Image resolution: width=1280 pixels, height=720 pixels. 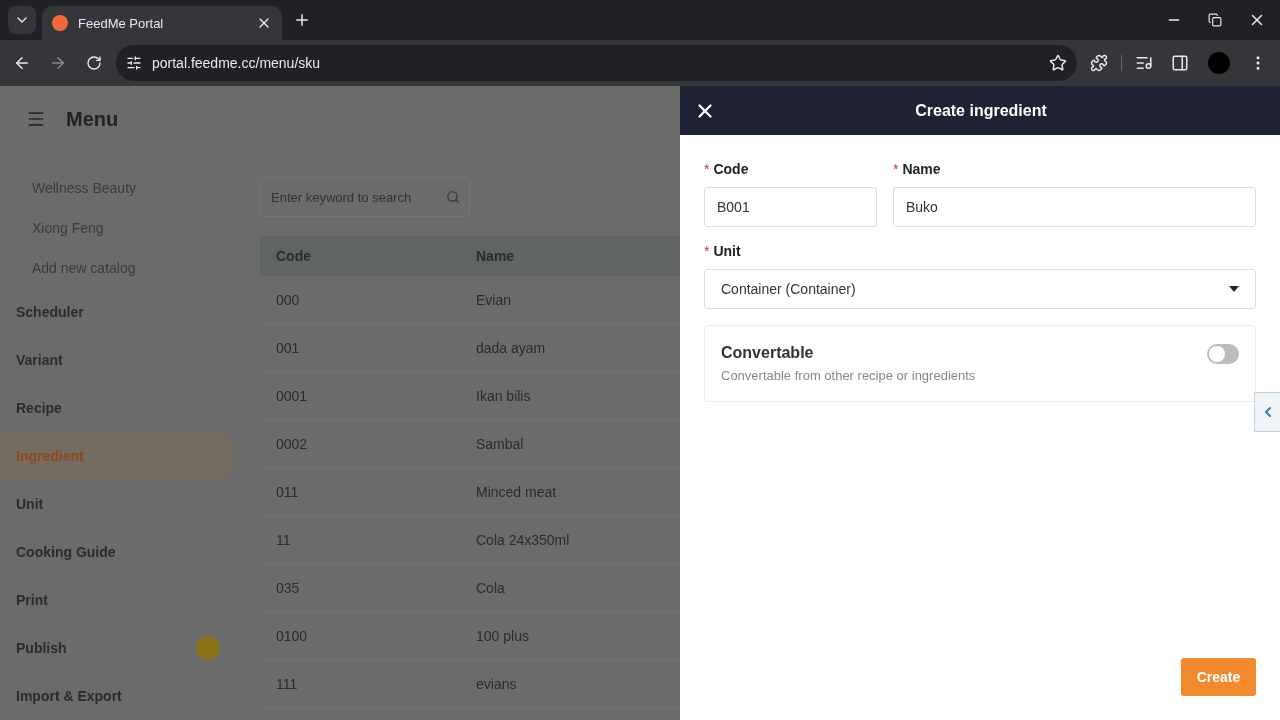 What do you see at coordinates (917, 169) in the screenshot?
I see `field-label: * Name` at bounding box center [917, 169].